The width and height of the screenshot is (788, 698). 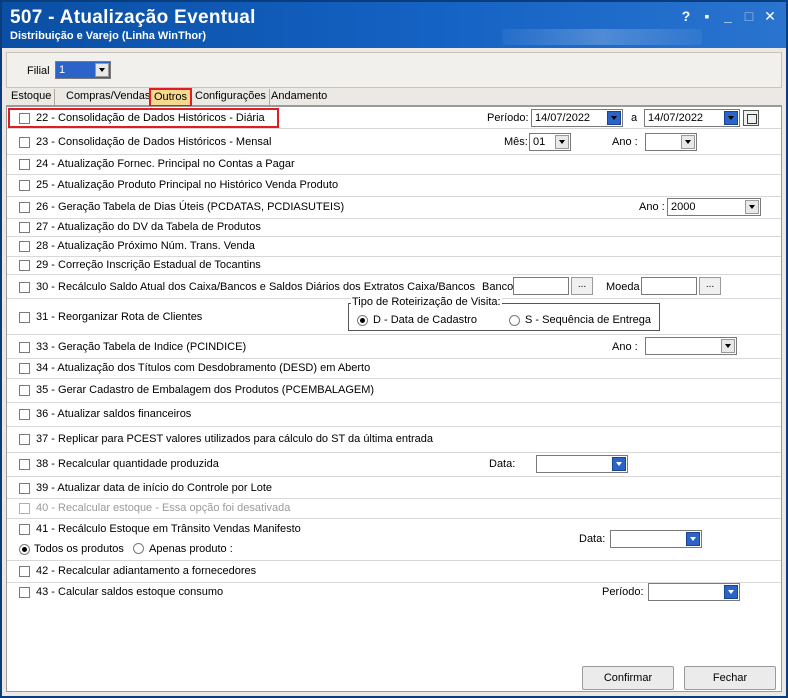 What do you see at coordinates (749, 16) in the screenshot?
I see `maximize-icon: □` at bounding box center [749, 16].